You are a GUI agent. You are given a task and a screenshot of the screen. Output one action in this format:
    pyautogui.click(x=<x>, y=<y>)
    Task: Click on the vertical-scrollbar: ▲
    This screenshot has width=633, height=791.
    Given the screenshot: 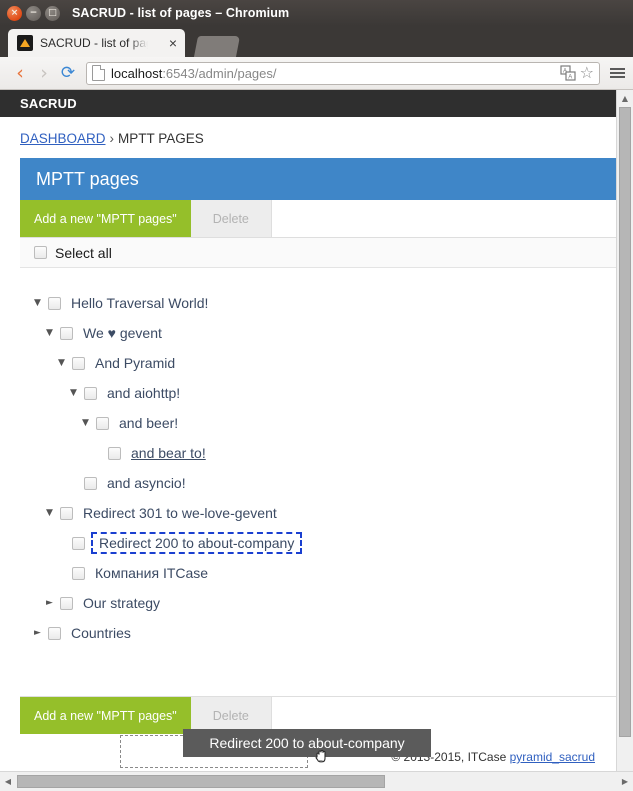 What is the action you would take?
    pyautogui.click(x=624, y=431)
    